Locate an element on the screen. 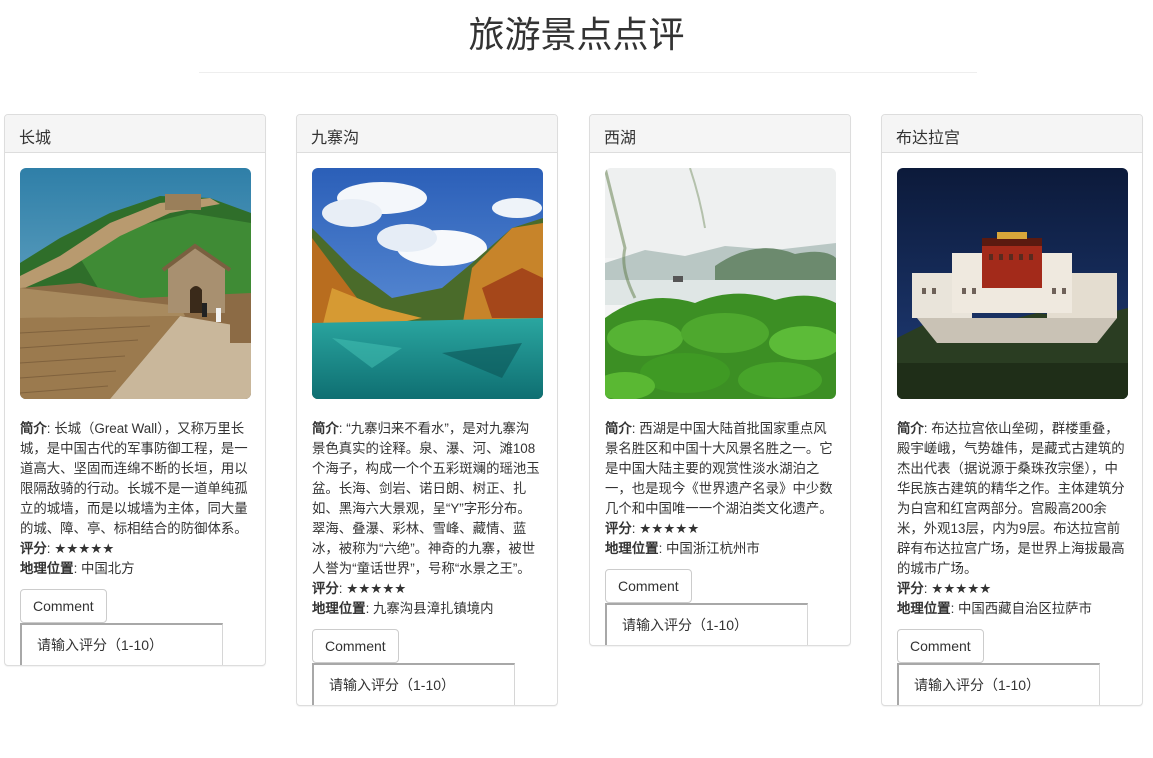 The image size is (1153, 758). card-header: 西湖 is located at coordinates (720, 134).